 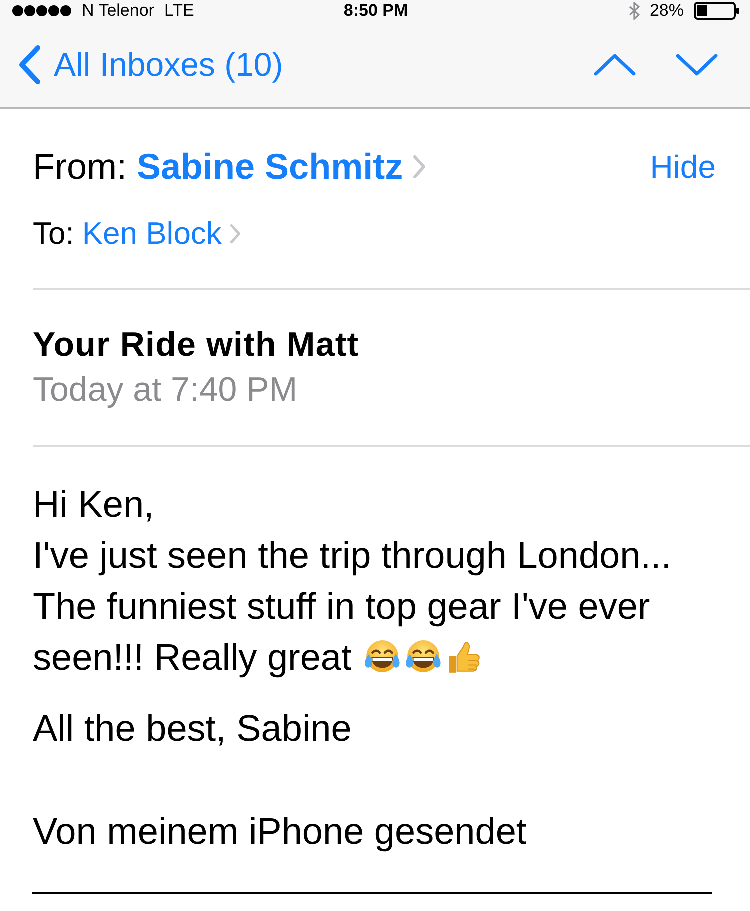 What do you see at coordinates (196, 345) in the screenshot?
I see `message-subject: Your Ride with Matt` at bounding box center [196, 345].